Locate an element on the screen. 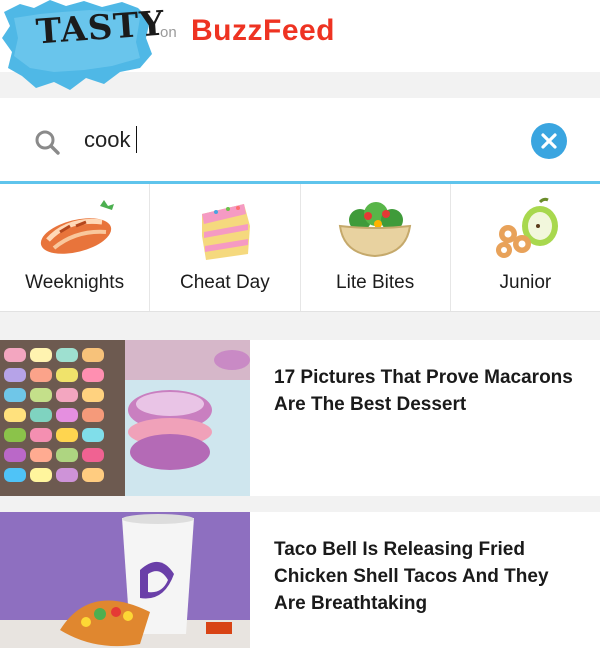  search-bar is located at coordinates (300, 141).